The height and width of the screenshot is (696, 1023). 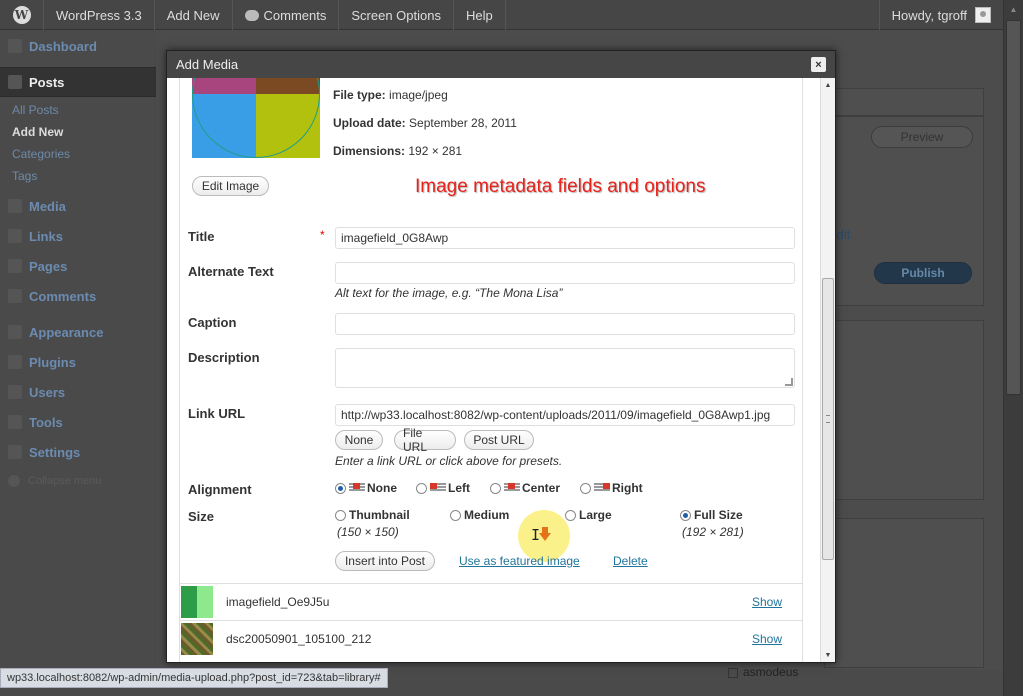 What do you see at coordinates (588, 515) in the screenshot?
I see `size-large-option: Large` at bounding box center [588, 515].